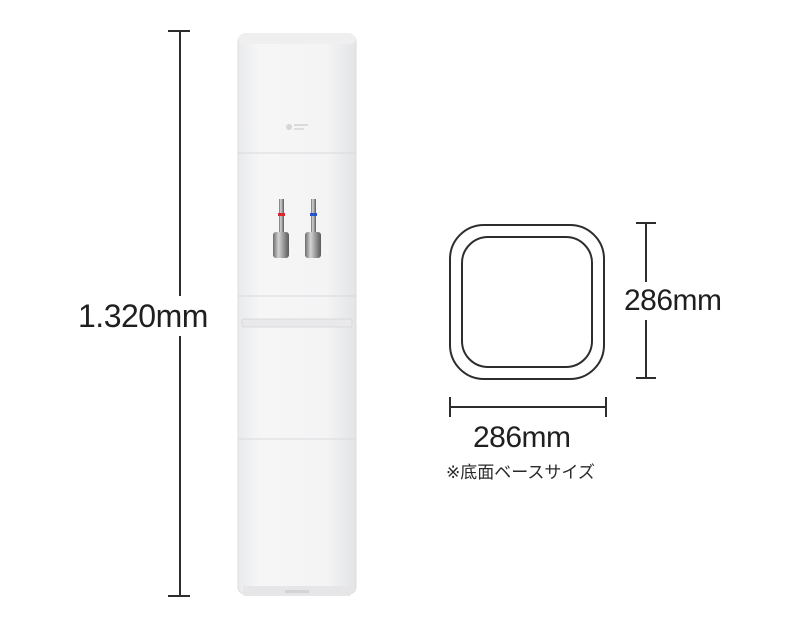 The width and height of the screenshot is (800, 620). I want to click on depth-dimension-label: 286mm, so click(673, 301).